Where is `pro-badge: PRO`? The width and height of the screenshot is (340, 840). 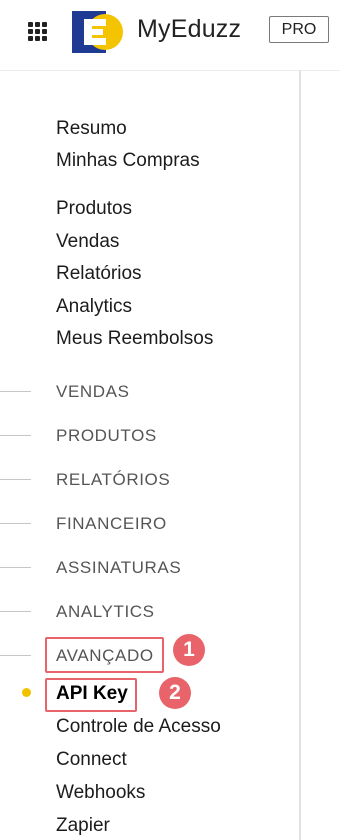
pro-badge: PRO is located at coordinates (299, 29).